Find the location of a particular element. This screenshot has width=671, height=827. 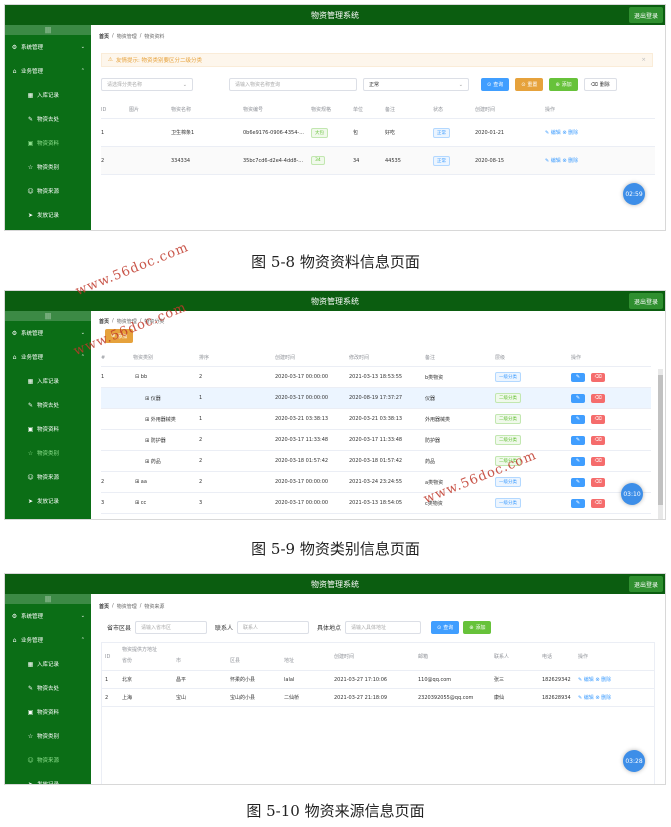

timer-badge: 03:28 is located at coordinates (634, 761).